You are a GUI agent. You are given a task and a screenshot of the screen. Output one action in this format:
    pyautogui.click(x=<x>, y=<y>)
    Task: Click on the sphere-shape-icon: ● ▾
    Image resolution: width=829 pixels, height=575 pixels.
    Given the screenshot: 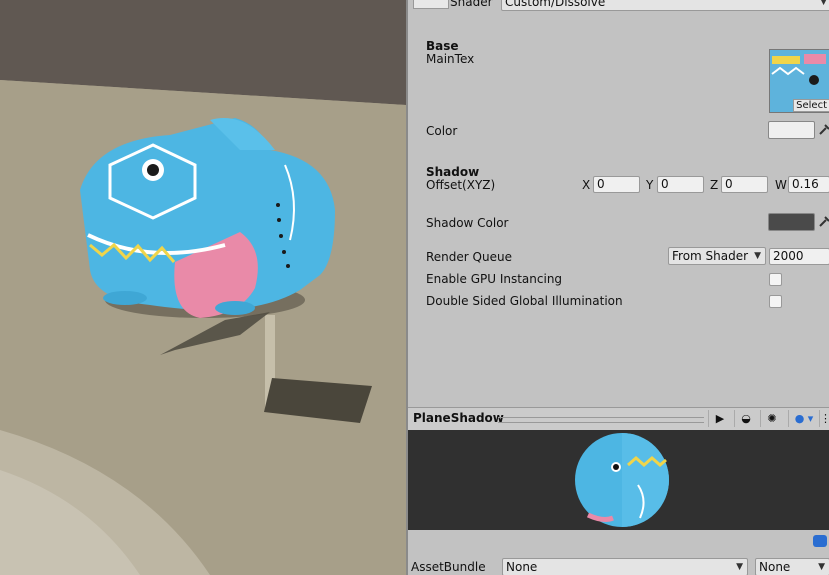 What is the action you would take?
    pyautogui.click(x=803, y=418)
    